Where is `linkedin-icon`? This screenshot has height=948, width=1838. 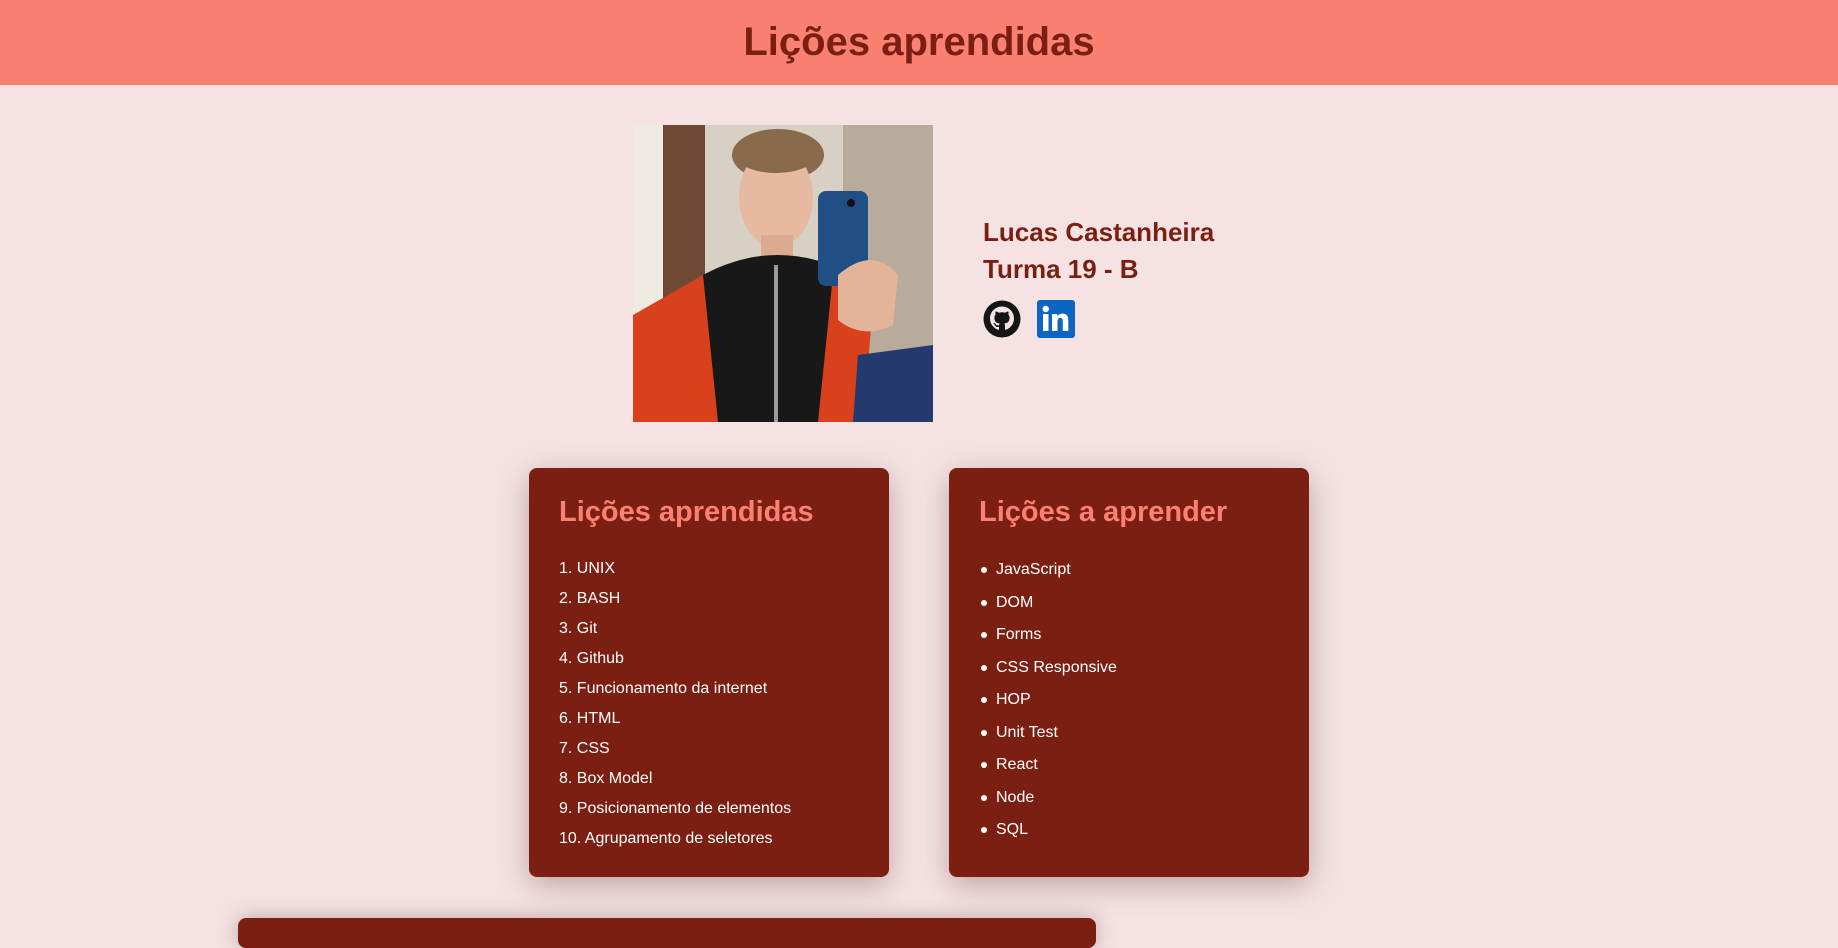 linkedin-icon is located at coordinates (1056, 319).